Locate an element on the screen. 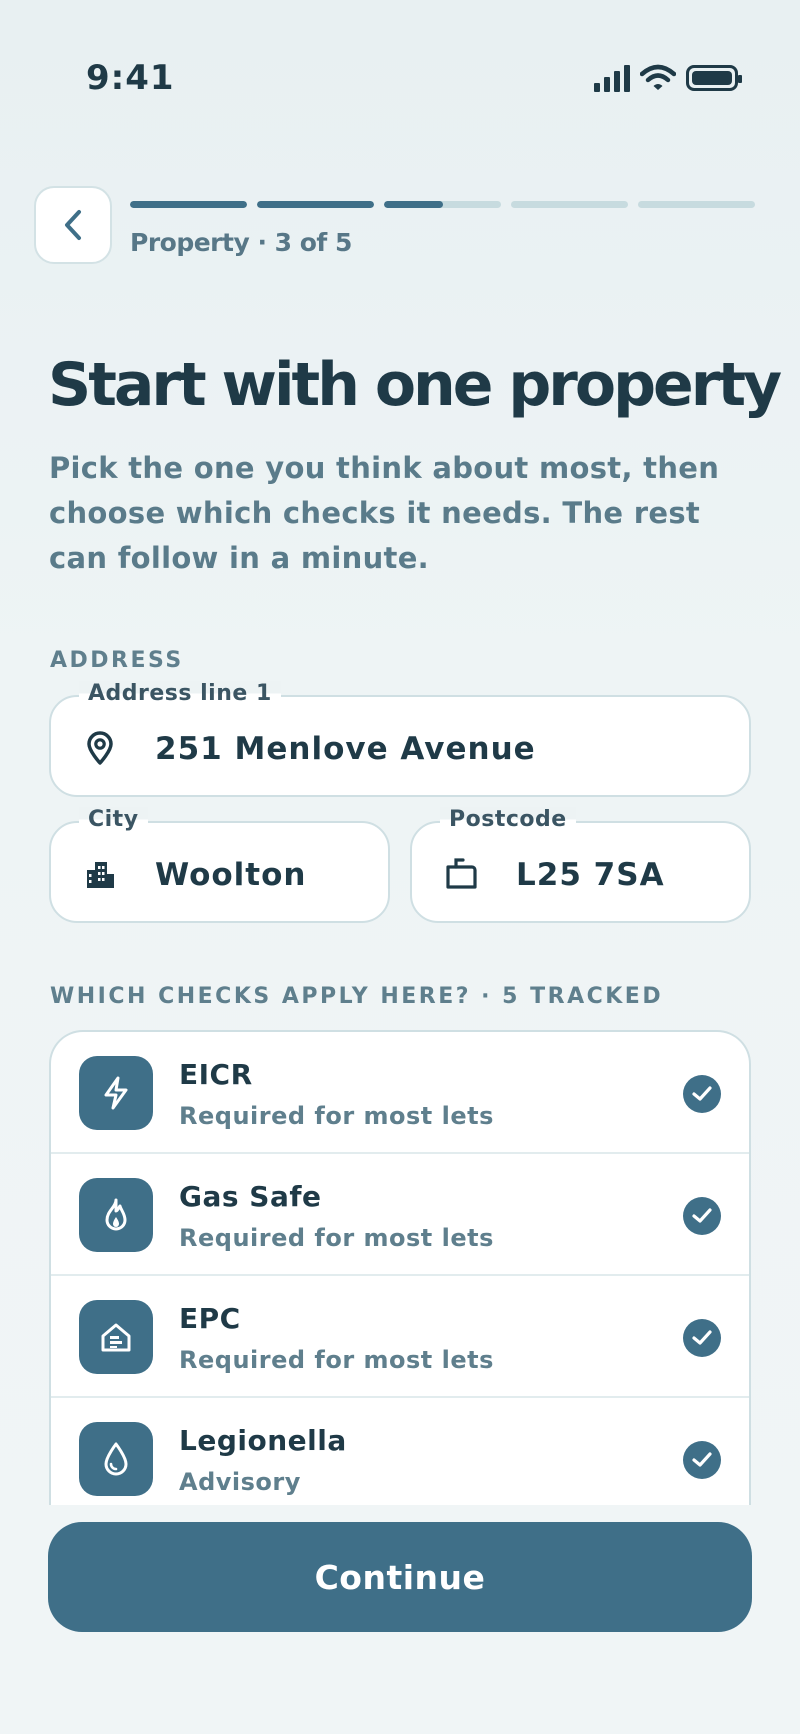  check-name: Gas Safe is located at coordinates (250, 1196).